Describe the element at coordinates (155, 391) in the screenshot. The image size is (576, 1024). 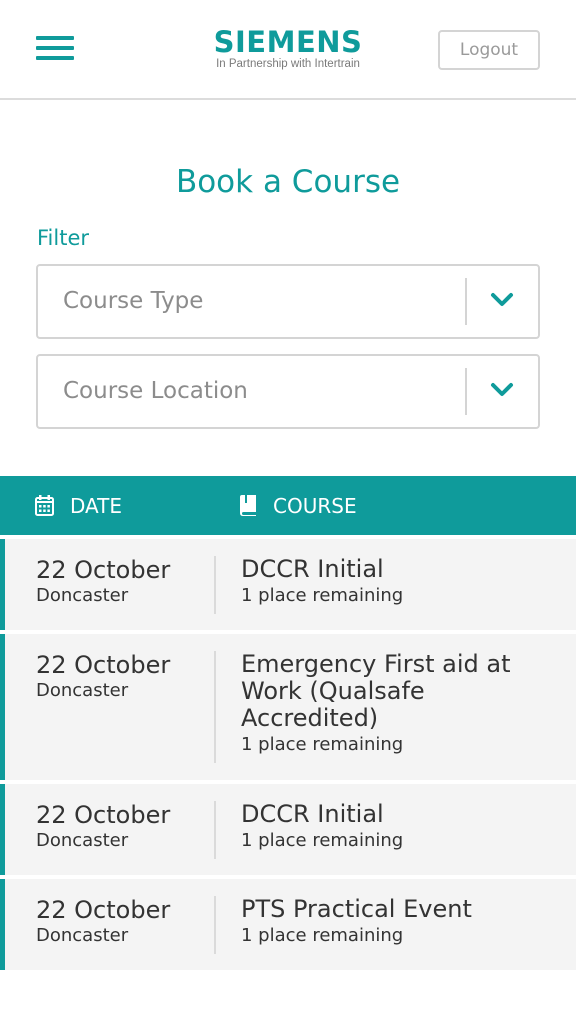
I see `course-location-placeholder: Course Location` at that location.